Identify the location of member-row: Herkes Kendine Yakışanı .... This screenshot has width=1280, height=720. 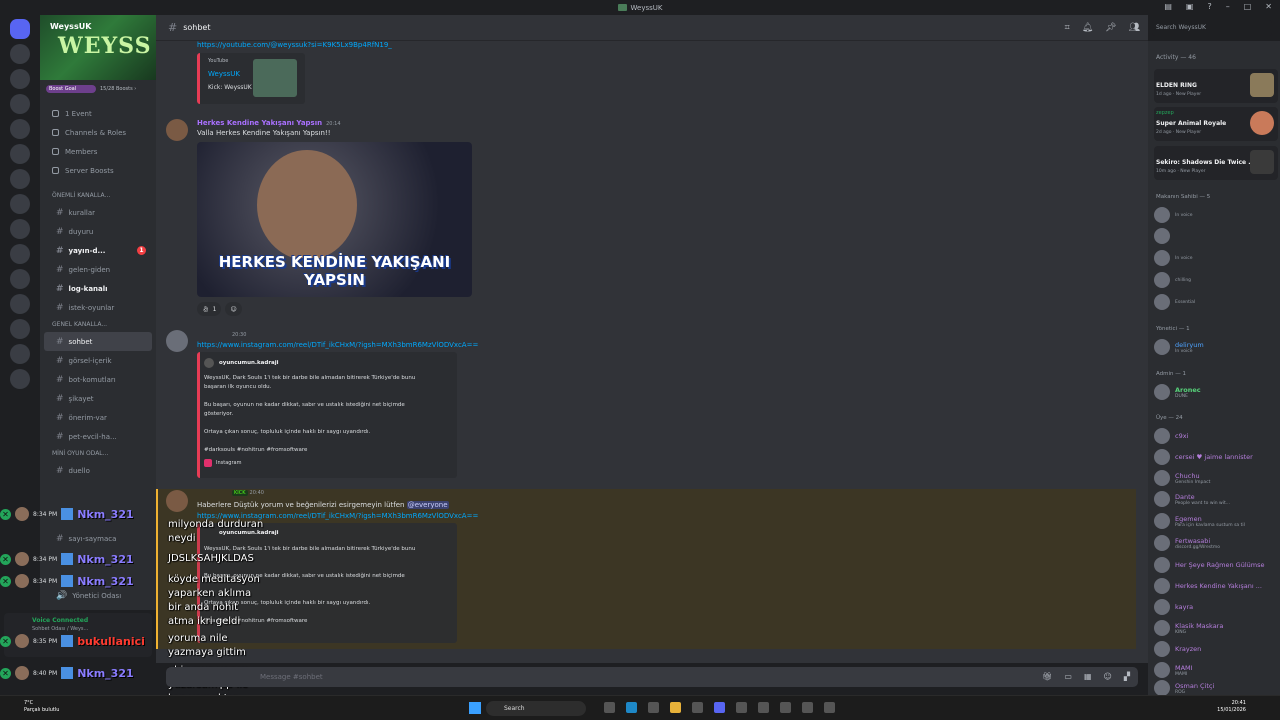
(1208, 586).